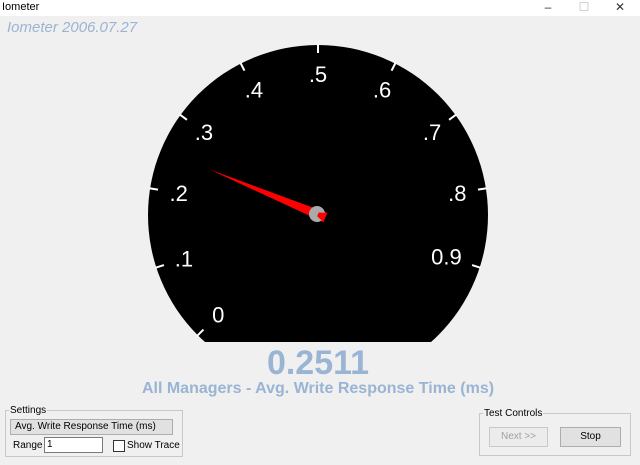  I want to click on metric-select-button: Avg. Write Response Time (ms), so click(91, 427).